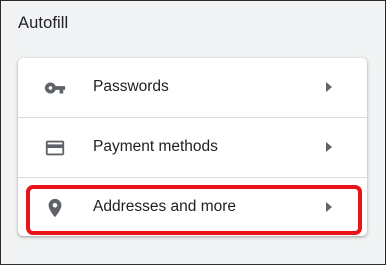  I want to click on addresses-label: Addresses and more, so click(165, 206).